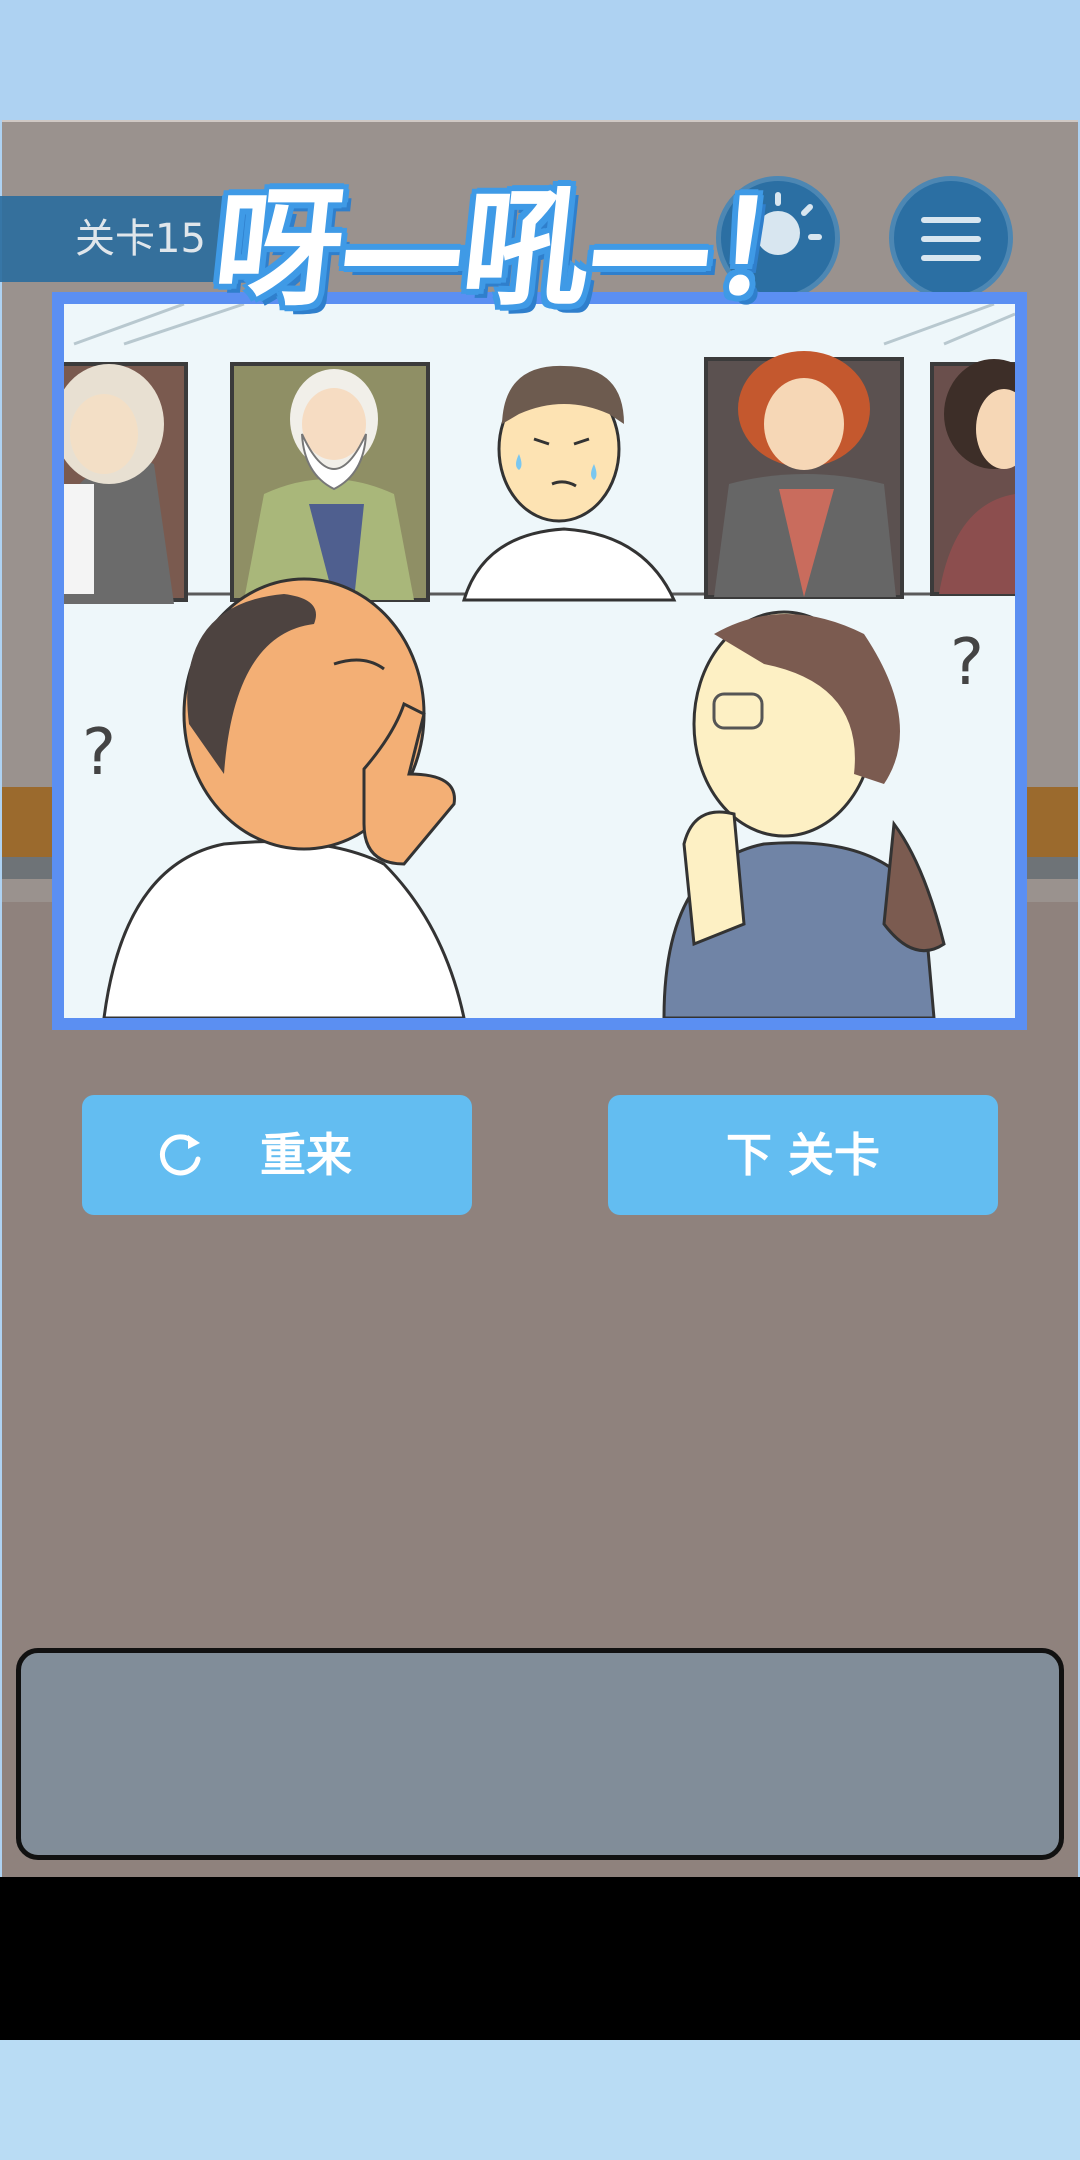  I want to click on shelf-right, so click(1052, 822).